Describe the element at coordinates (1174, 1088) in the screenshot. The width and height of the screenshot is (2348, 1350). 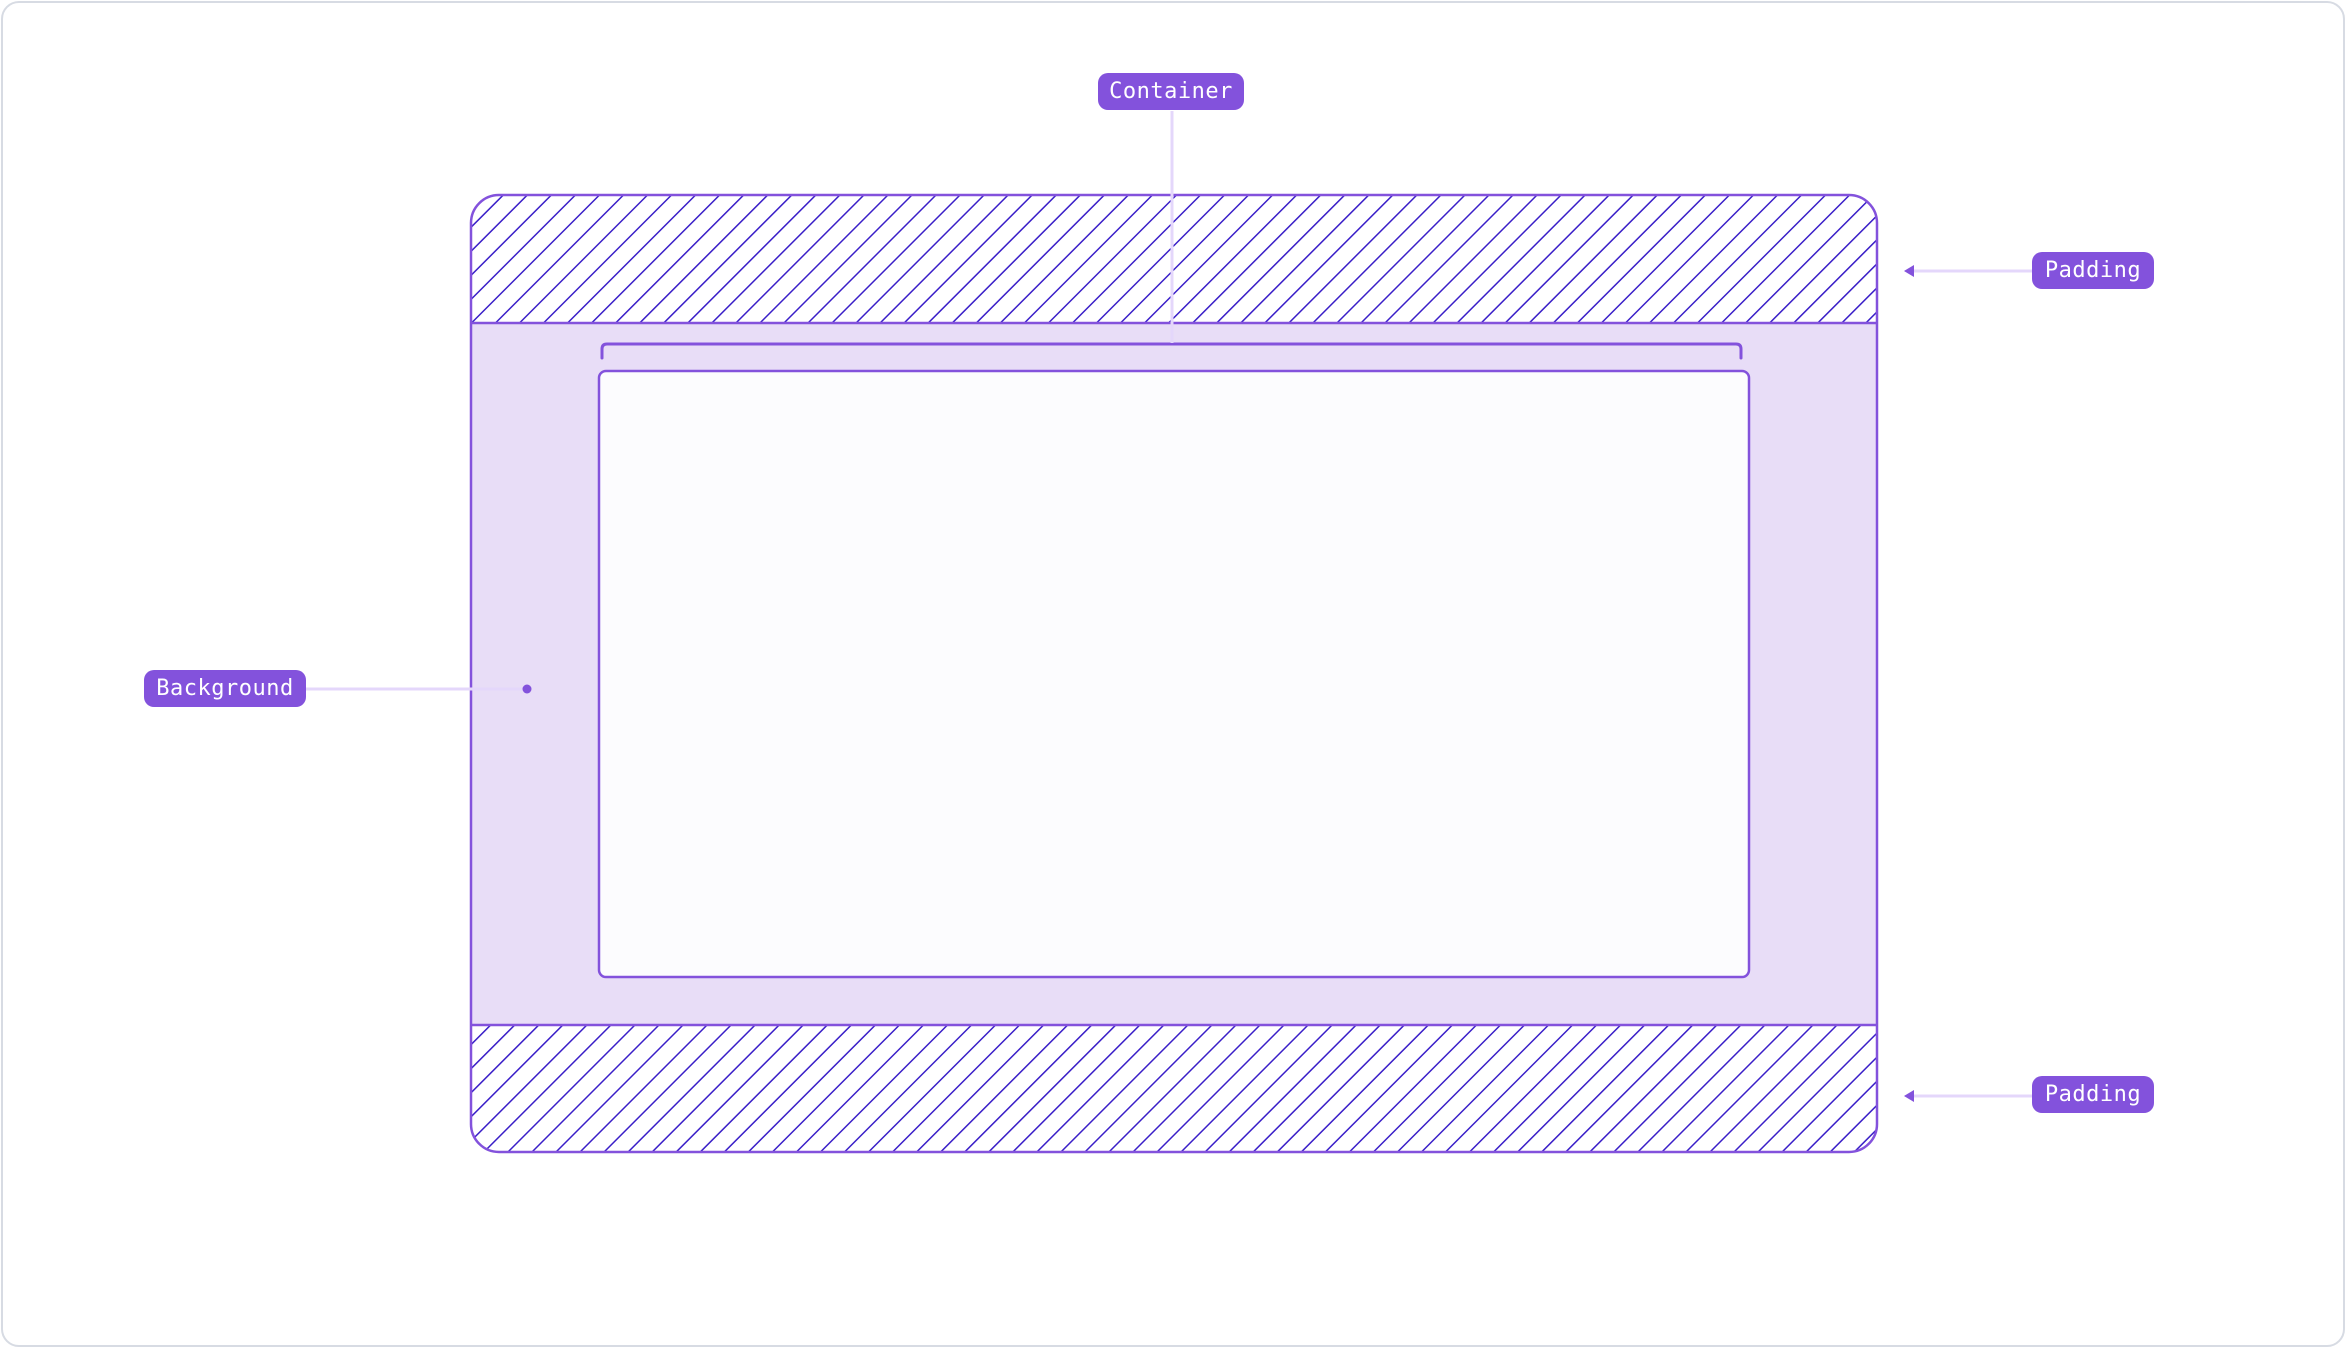
I see `padding-bottom-area` at that location.